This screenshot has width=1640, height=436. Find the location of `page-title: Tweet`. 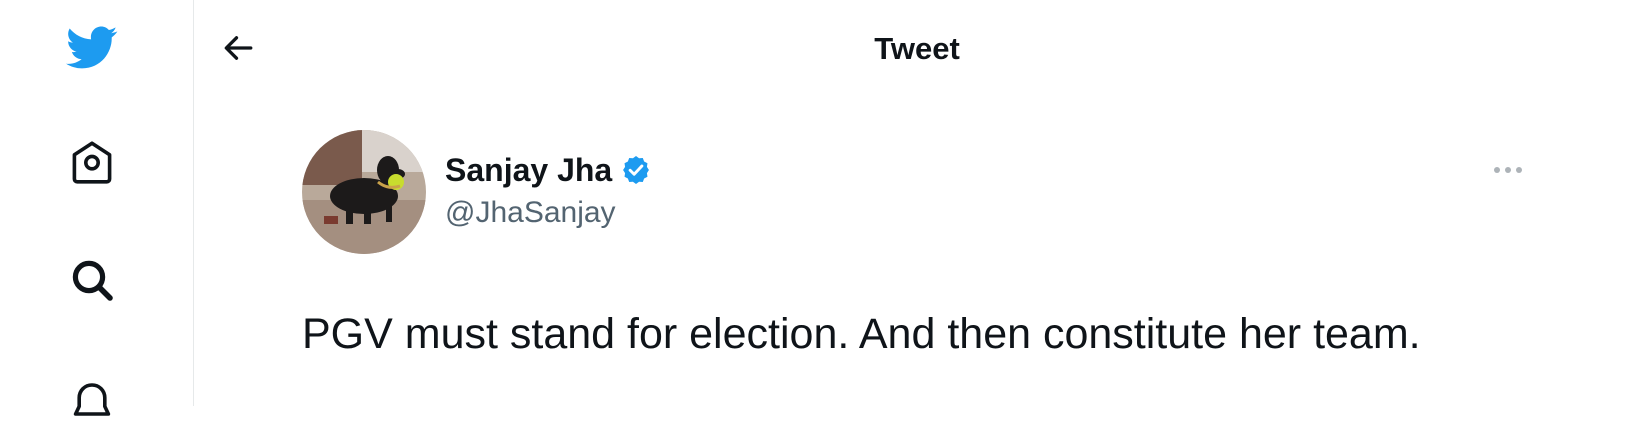

page-title: Tweet is located at coordinates (917, 48).